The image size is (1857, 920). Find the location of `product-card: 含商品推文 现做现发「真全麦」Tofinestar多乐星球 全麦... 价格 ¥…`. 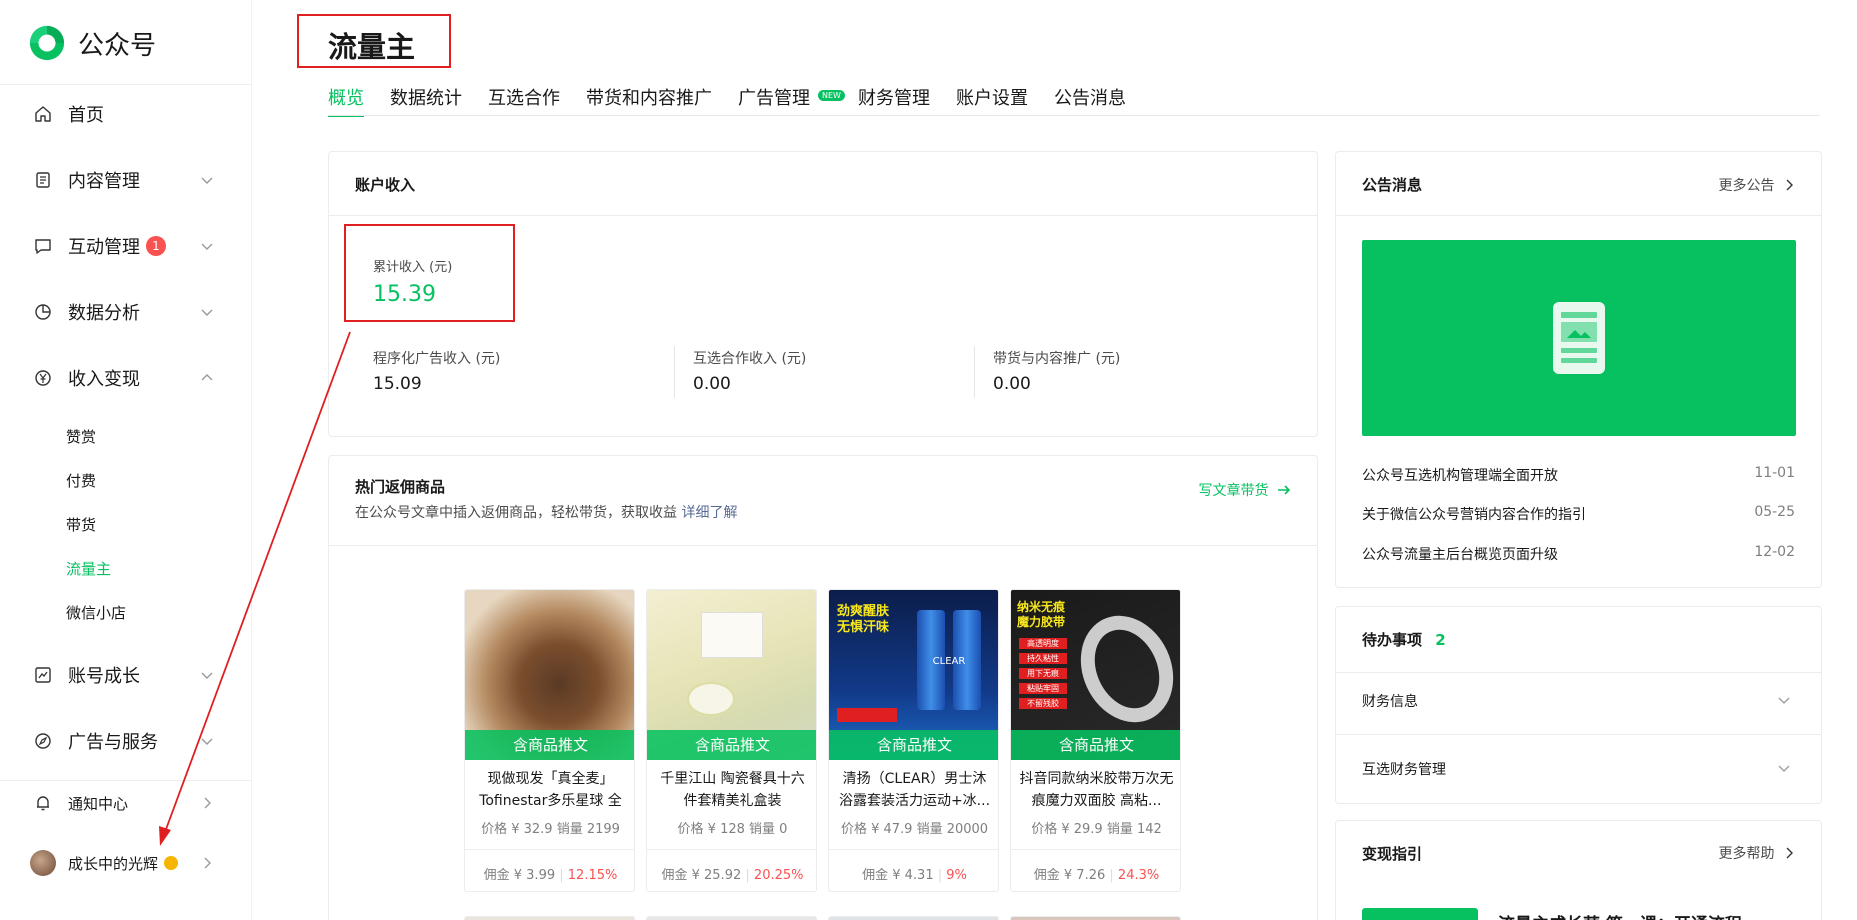

product-card: 含商品推文 现做现发「真全麦」Tofinestar多乐星球 全麦... 价格 ¥… is located at coordinates (549, 740).